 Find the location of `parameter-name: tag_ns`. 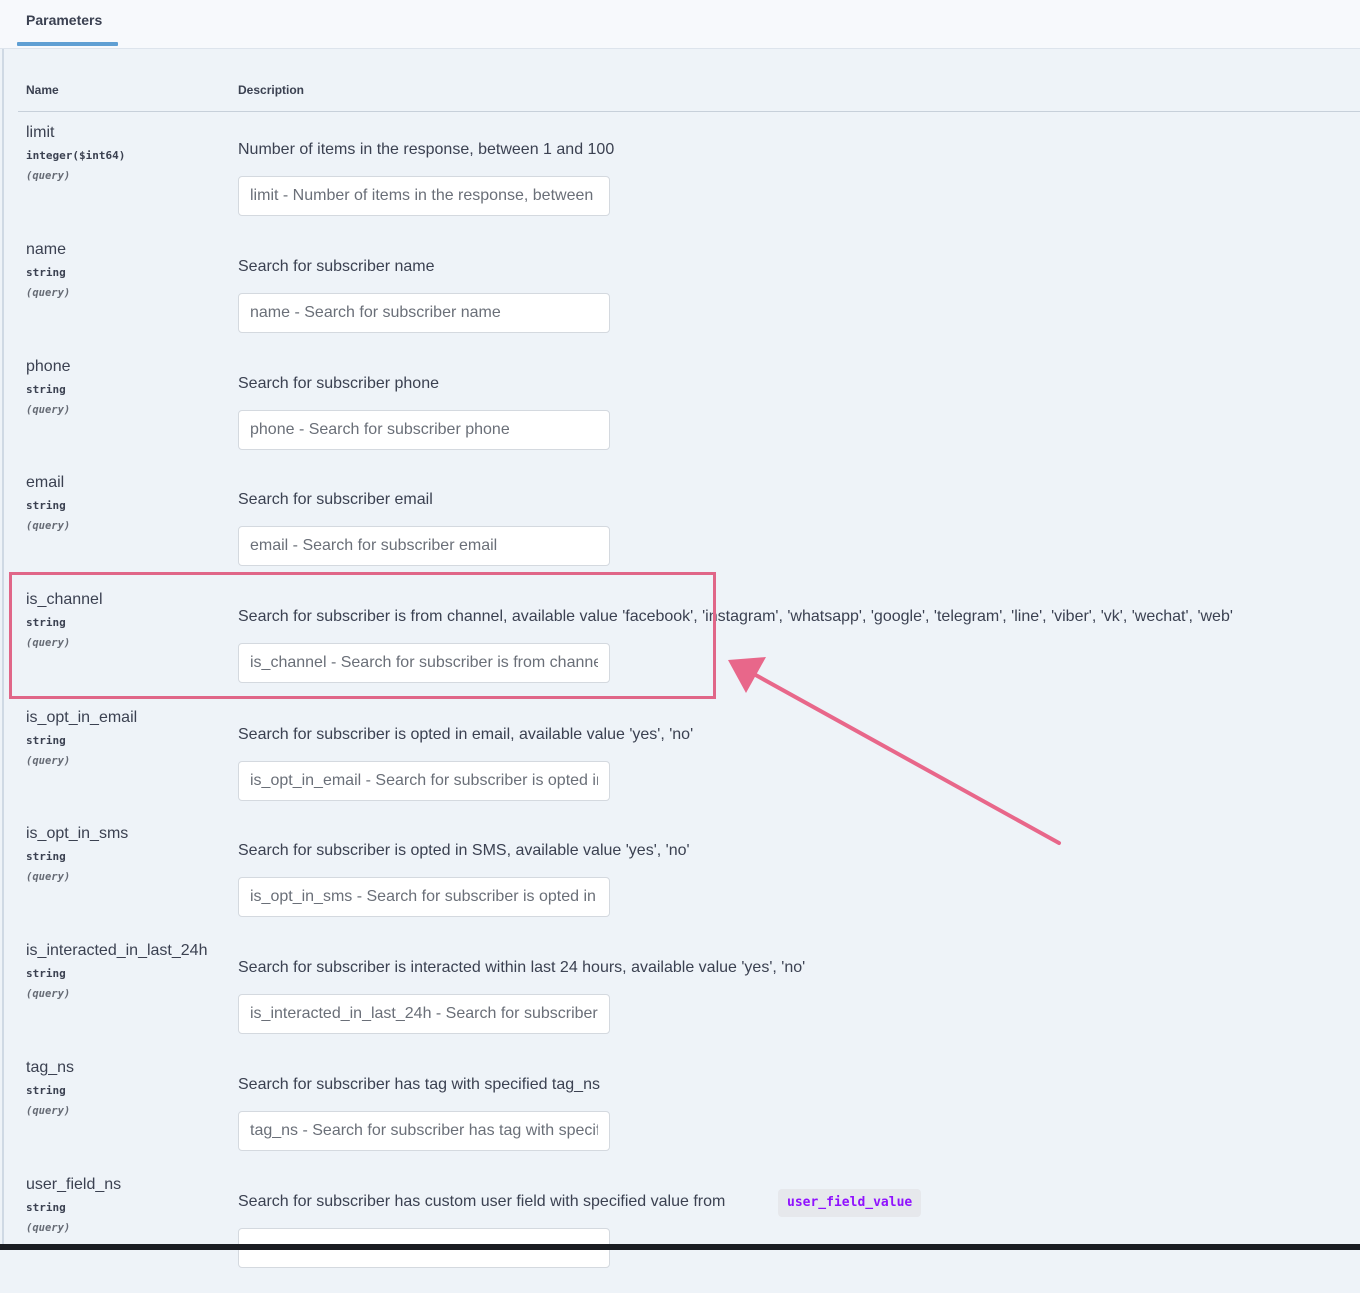

parameter-name: tag_ns is located at coordinates (50, 1067).